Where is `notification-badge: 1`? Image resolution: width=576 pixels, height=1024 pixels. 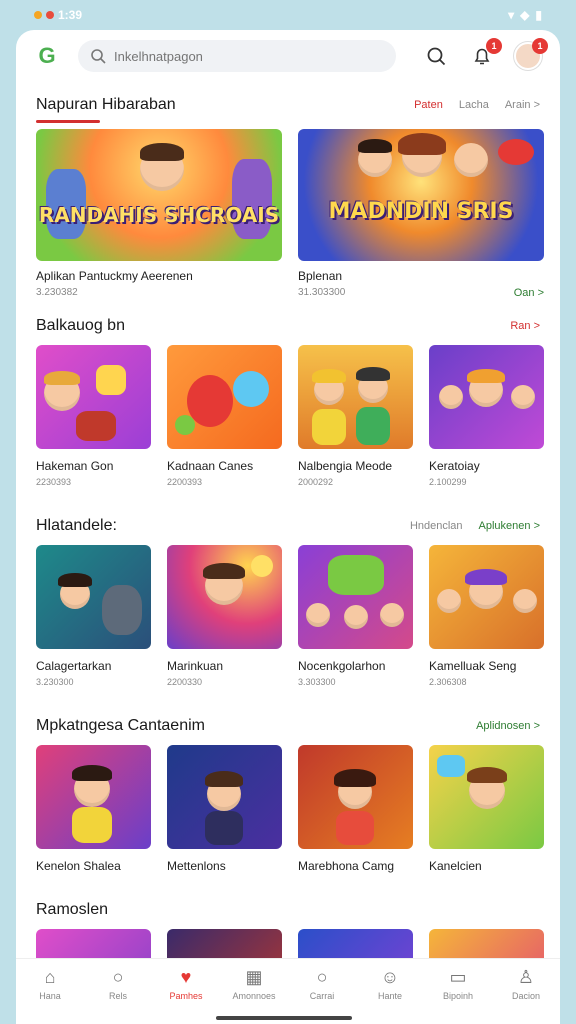 notification-badge: 1 is located at coordinates (494, 46).